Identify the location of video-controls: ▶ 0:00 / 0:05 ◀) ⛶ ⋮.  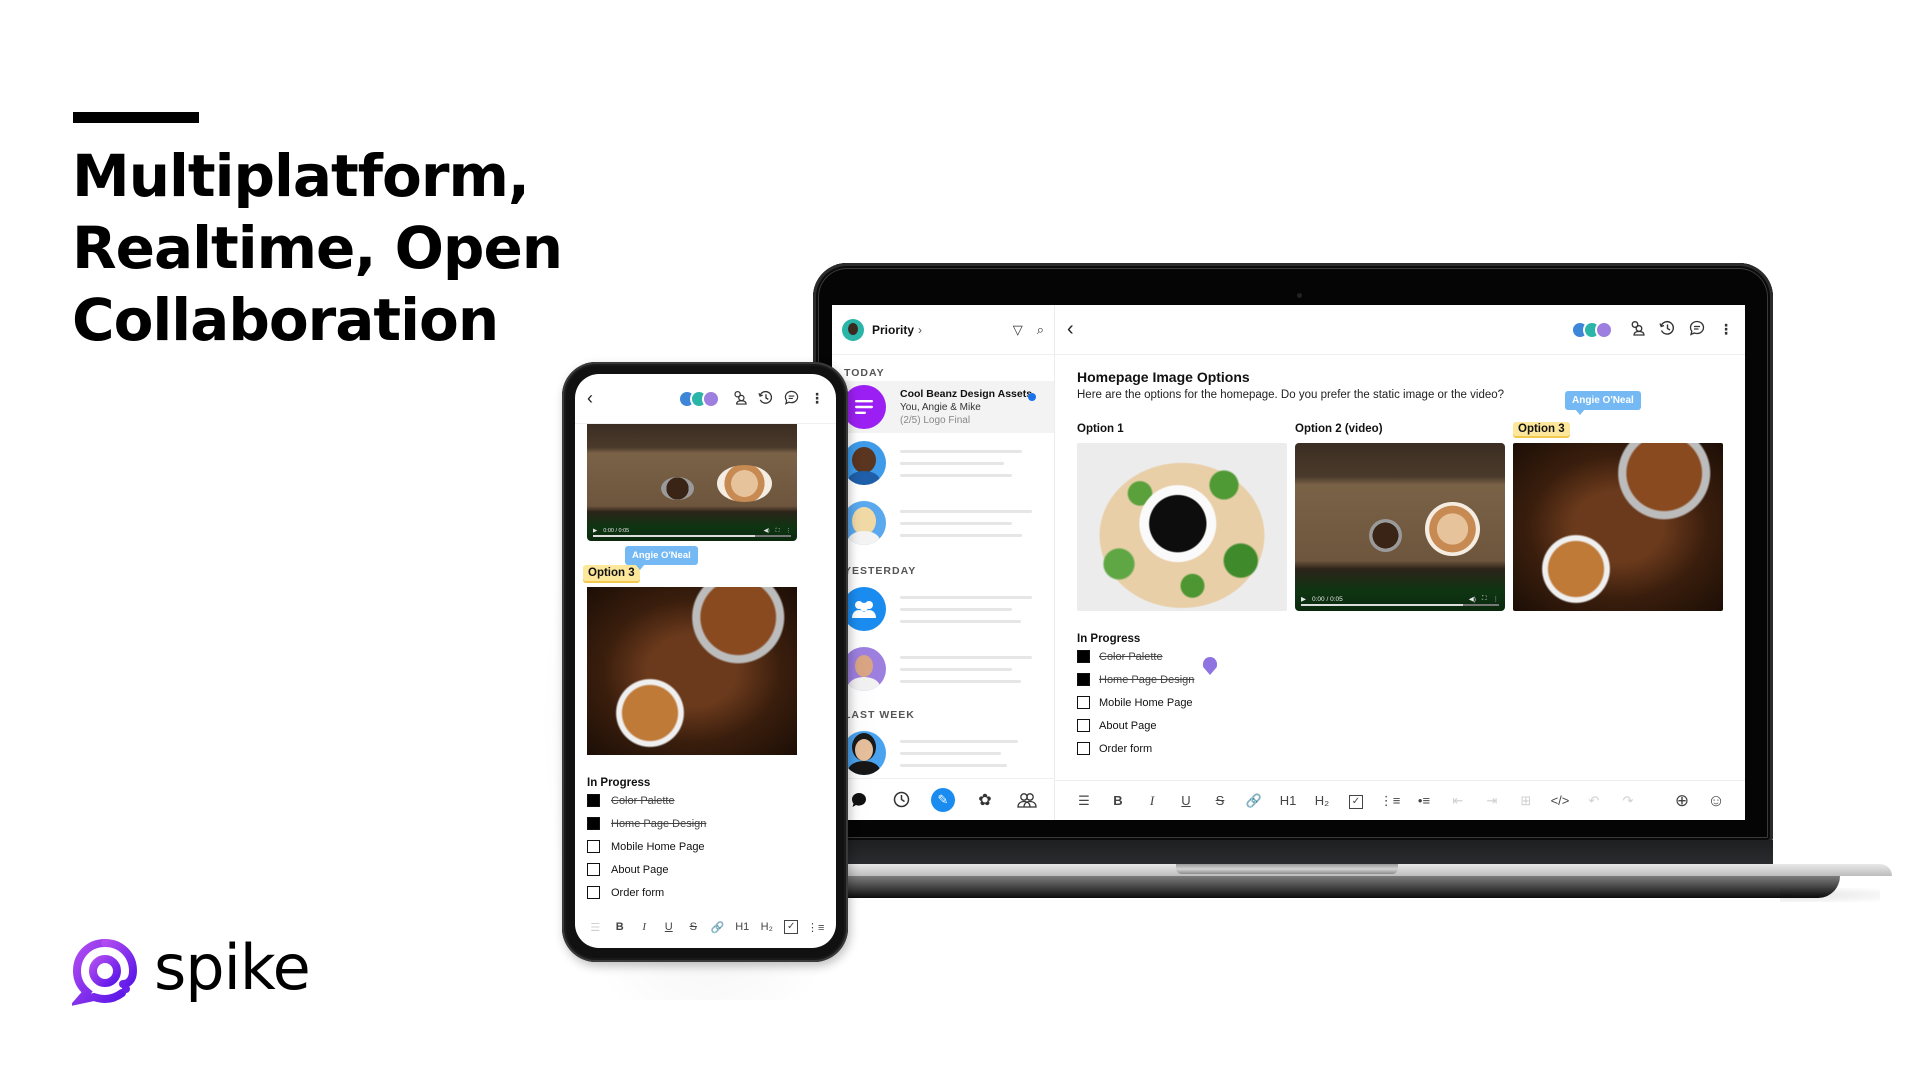
(692, 531).